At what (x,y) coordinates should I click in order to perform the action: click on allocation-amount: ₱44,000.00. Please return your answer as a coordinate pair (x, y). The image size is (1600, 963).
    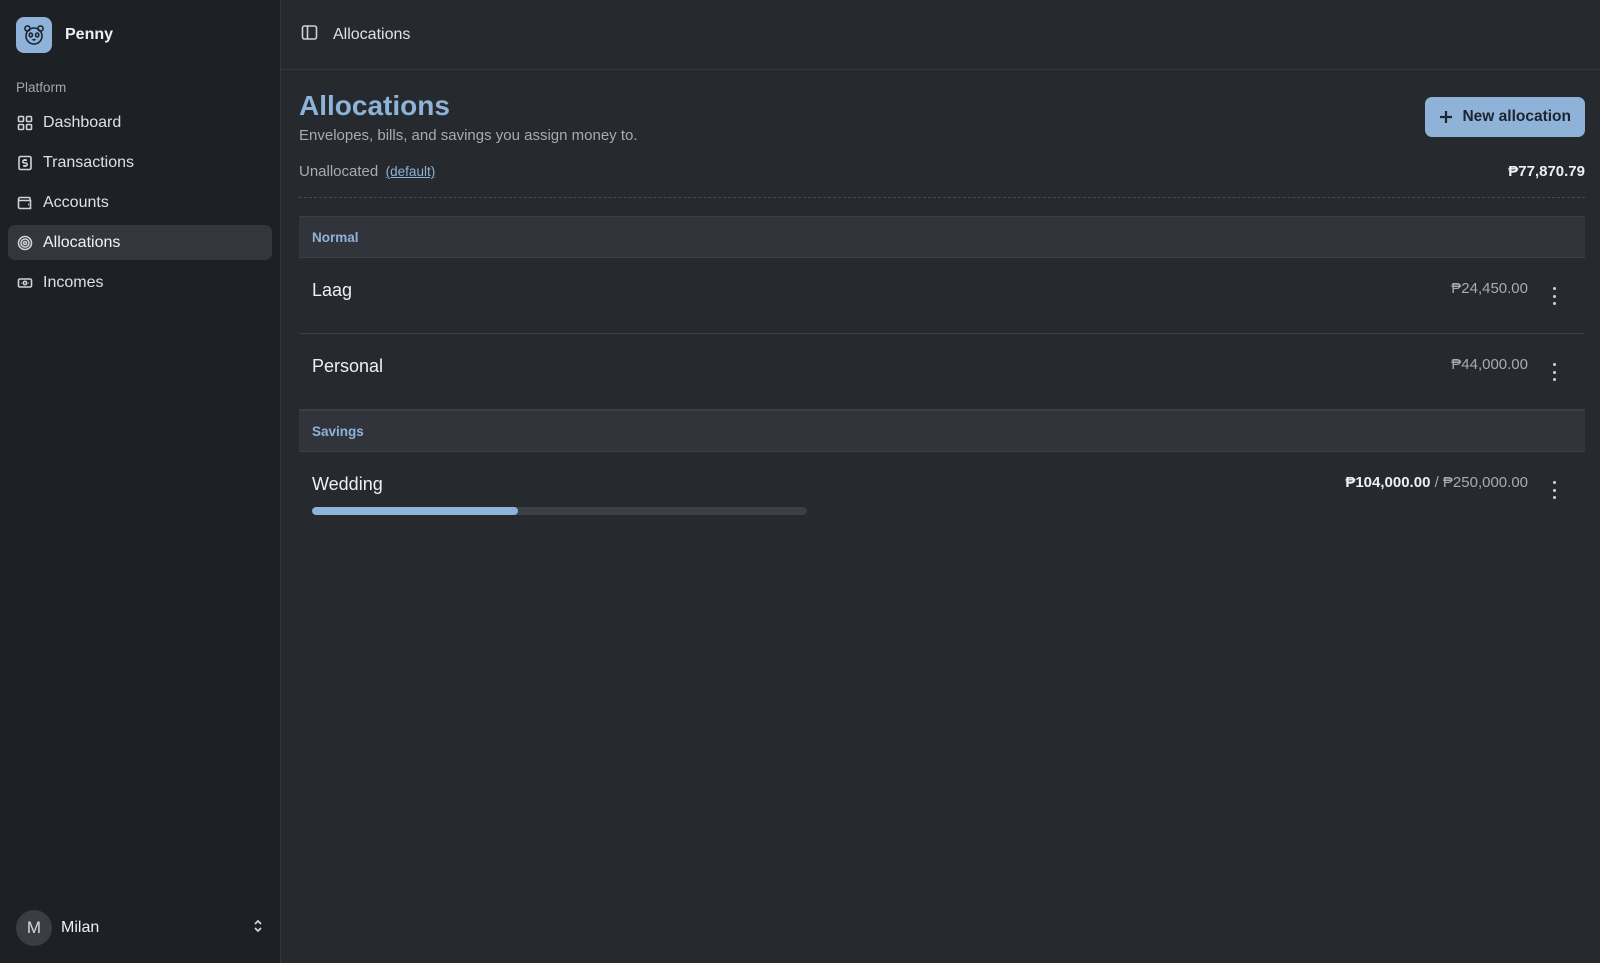
    Looking at the image, I should click on (1489, 364).